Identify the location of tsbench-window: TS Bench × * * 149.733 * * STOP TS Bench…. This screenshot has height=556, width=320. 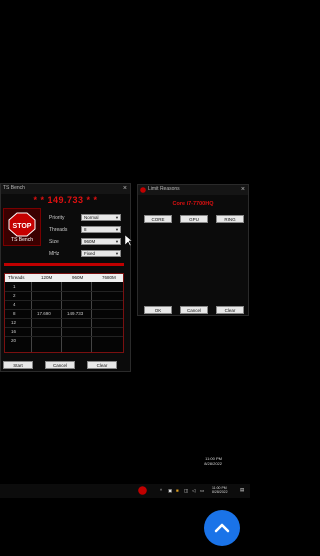
(65, 277).